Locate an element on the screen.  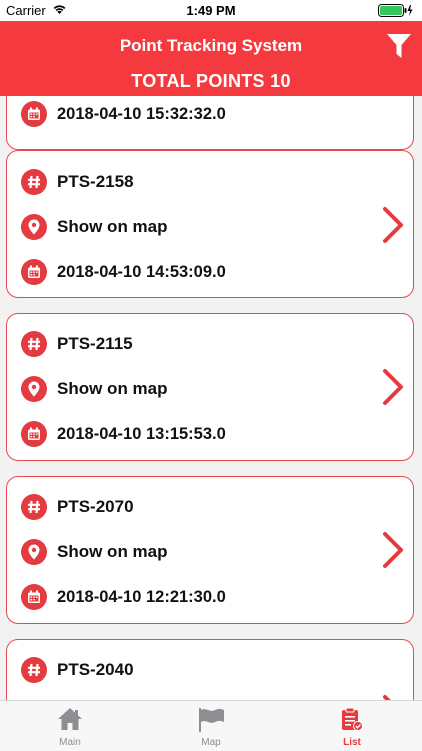
id-row: PTS-2040 is located at coordinates (77, 670).